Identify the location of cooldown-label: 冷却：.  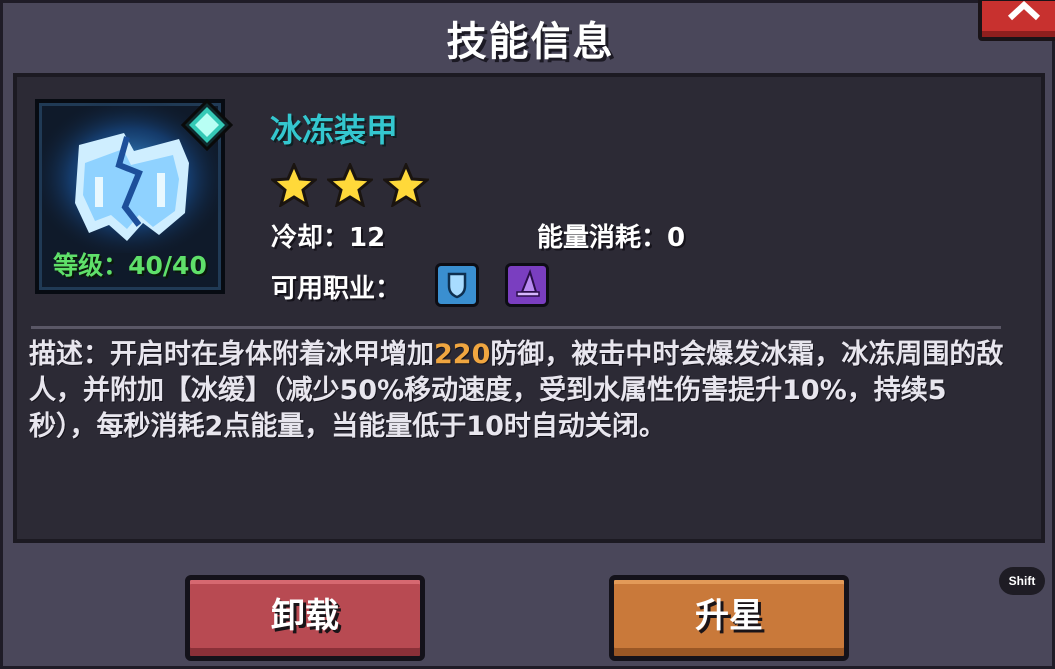
(310, 238).